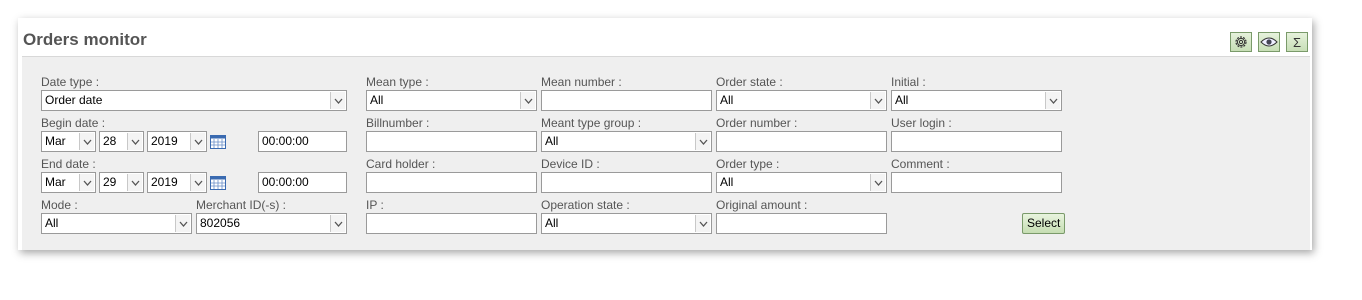 This screenshot has height=300, width=1362. I want to click on date-type-value: Order date, so click(74, 100).